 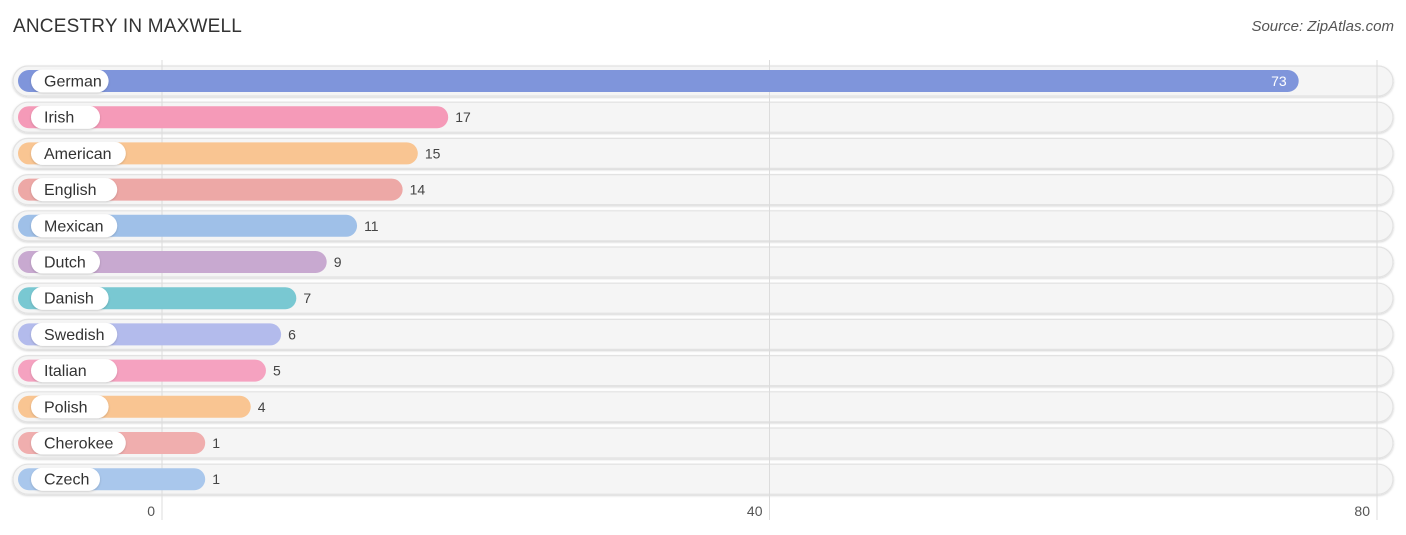 What do you see at coordinates (74, 226) in the screenshot?
I see `category-label: Mexican` at bounding box center [74, 226].